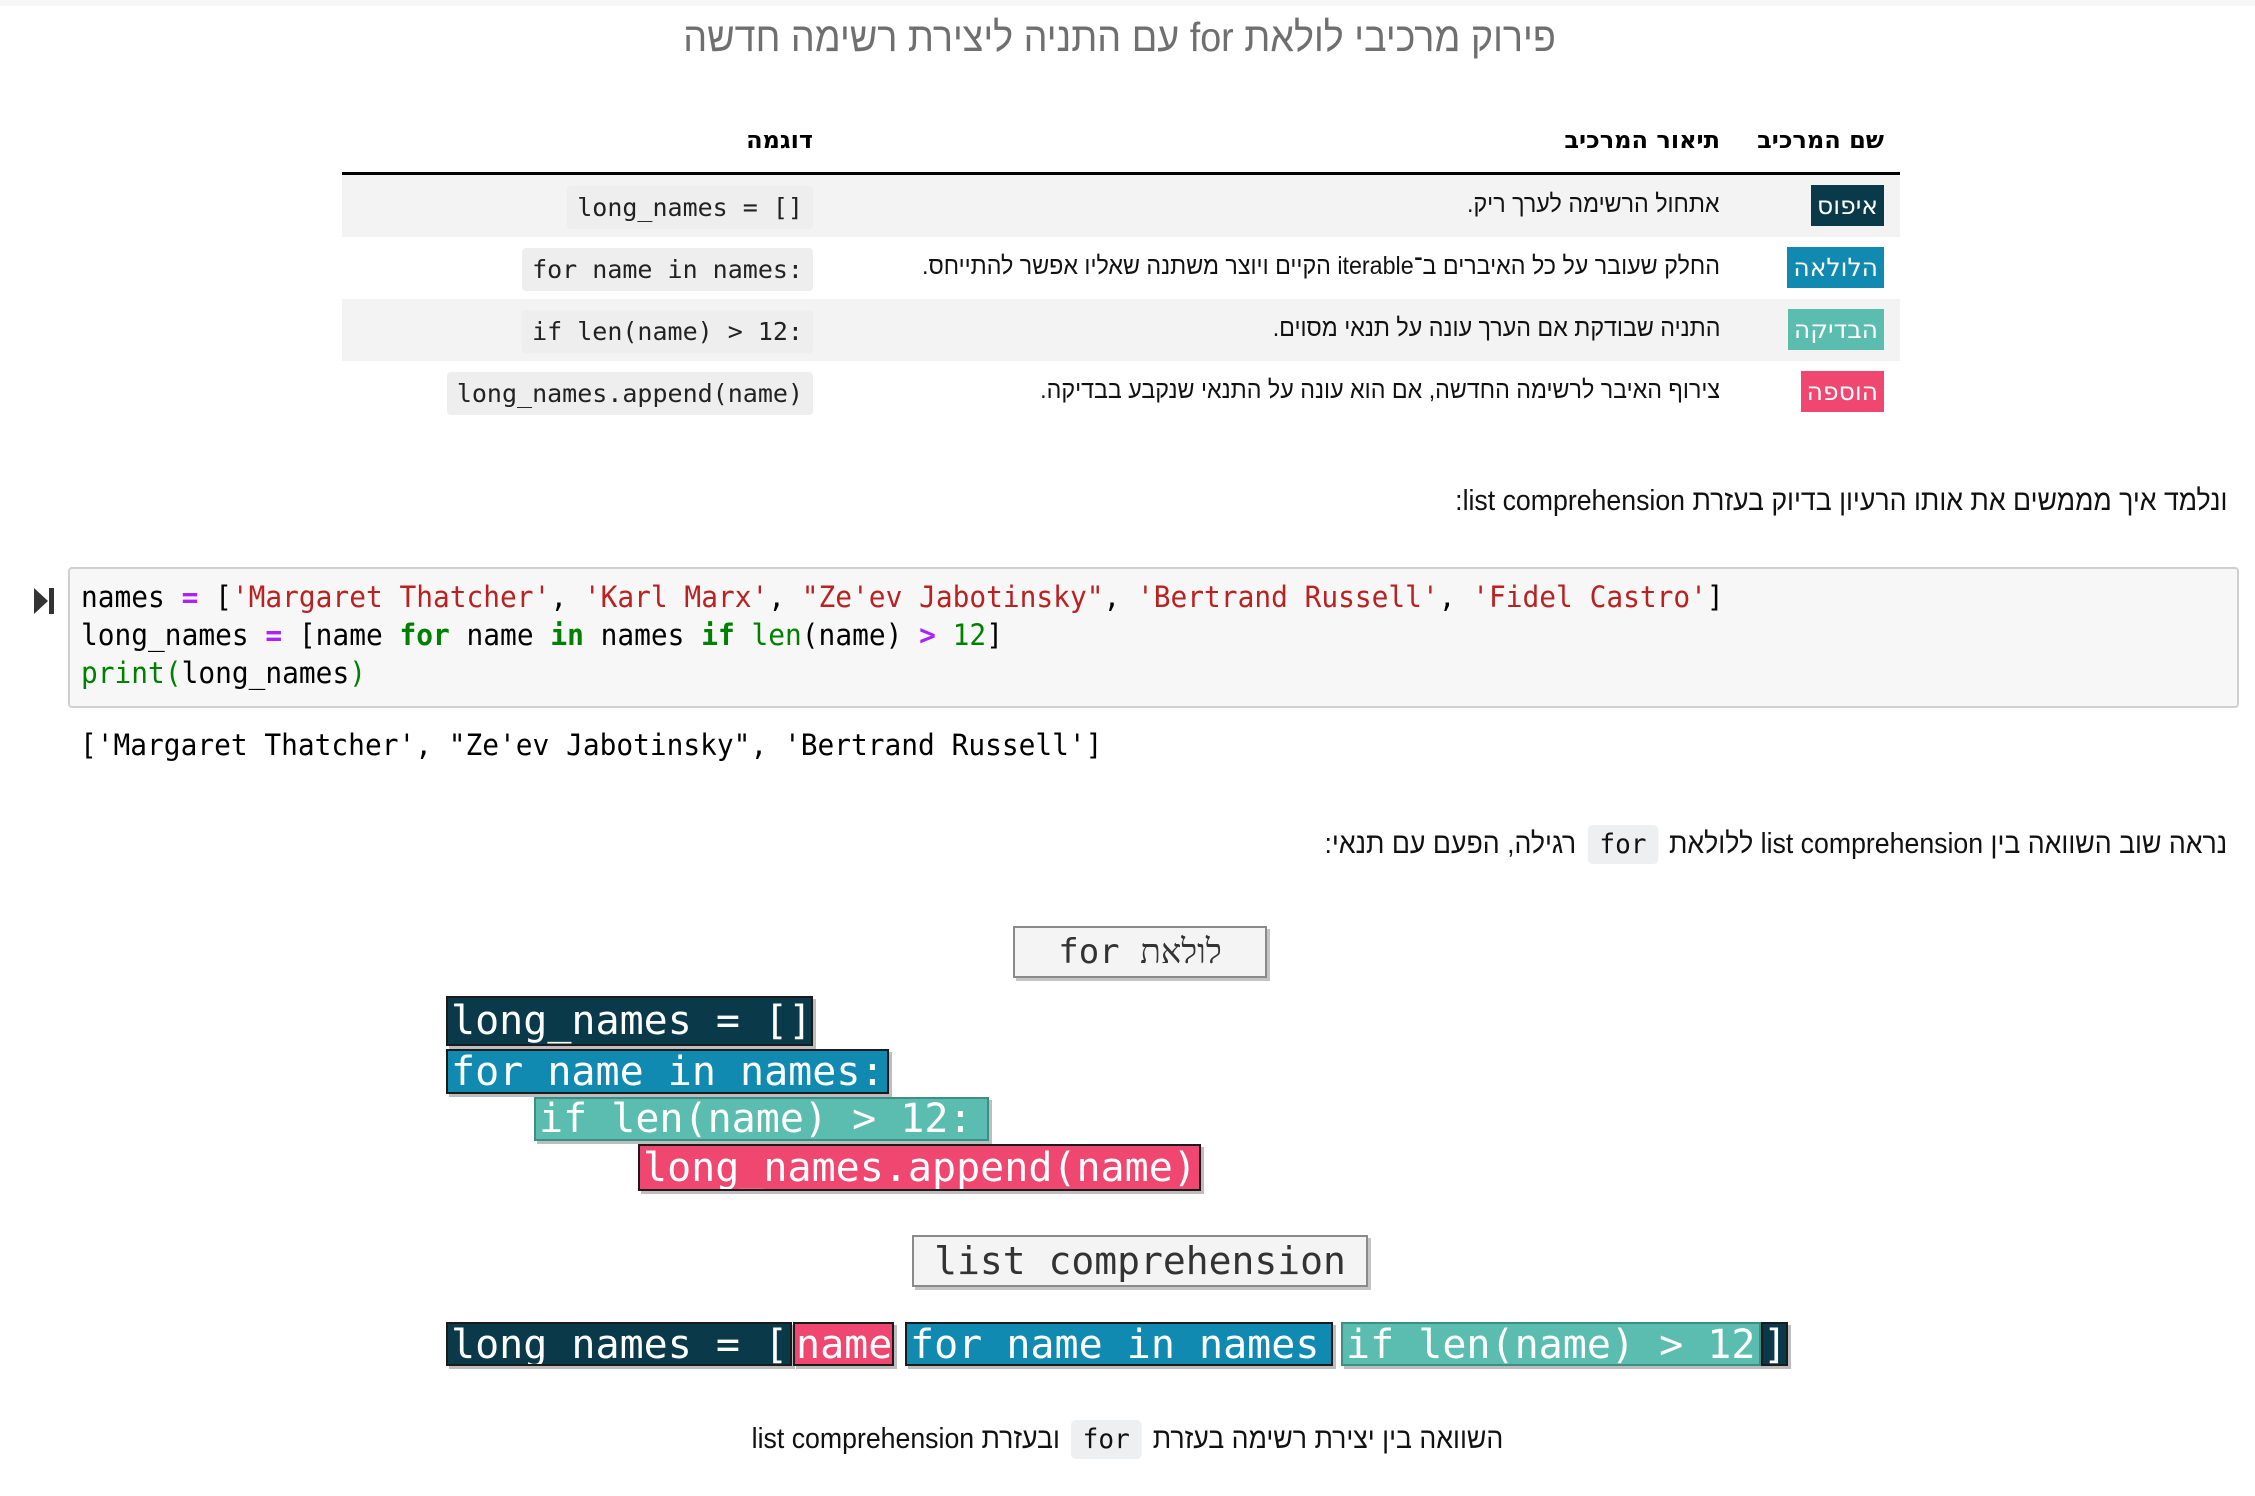 The width and height of the screenshot is (2255, 1496). What do you see at coordinates (619, 1344) in the screenshot?
I see `lc-part-assign: long_names = [` at bounding box center [619, 1344].